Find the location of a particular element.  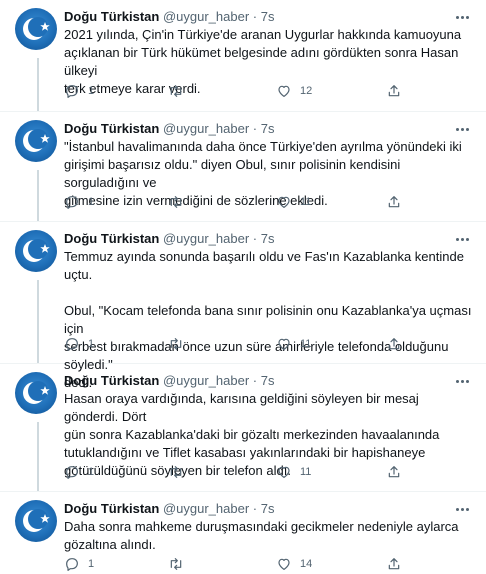

like-button: 12 is located at coordinates (294, 91).